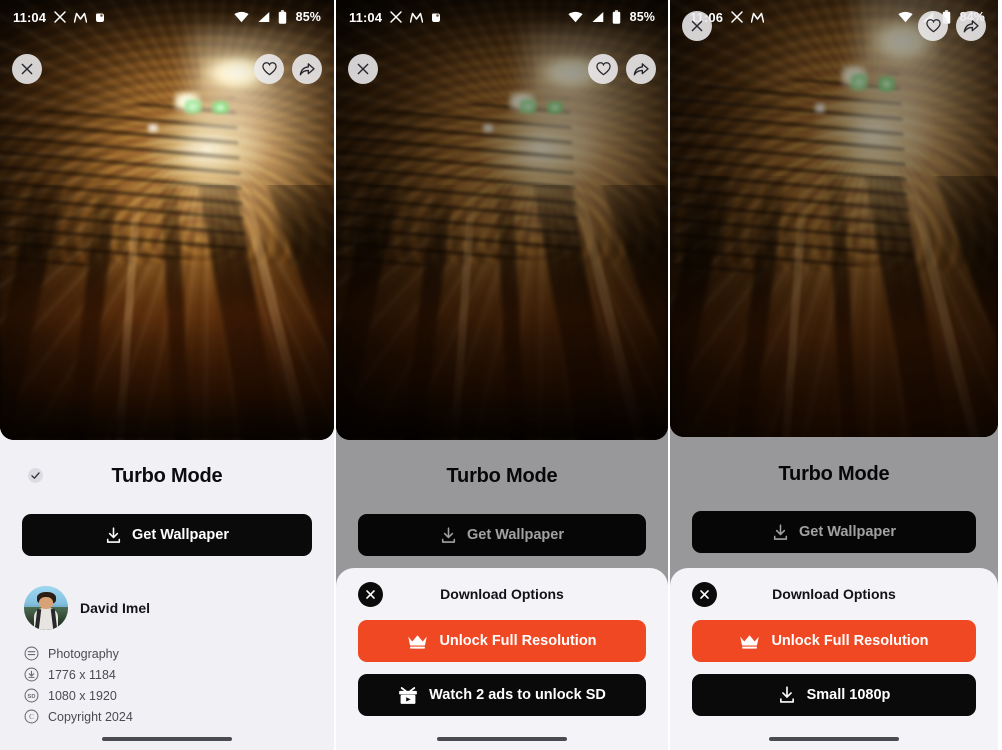 Image resolution: width=1002 pixels, height=750 pixels. I want to click on metadata-item-category: Photography, so click(179, 653).